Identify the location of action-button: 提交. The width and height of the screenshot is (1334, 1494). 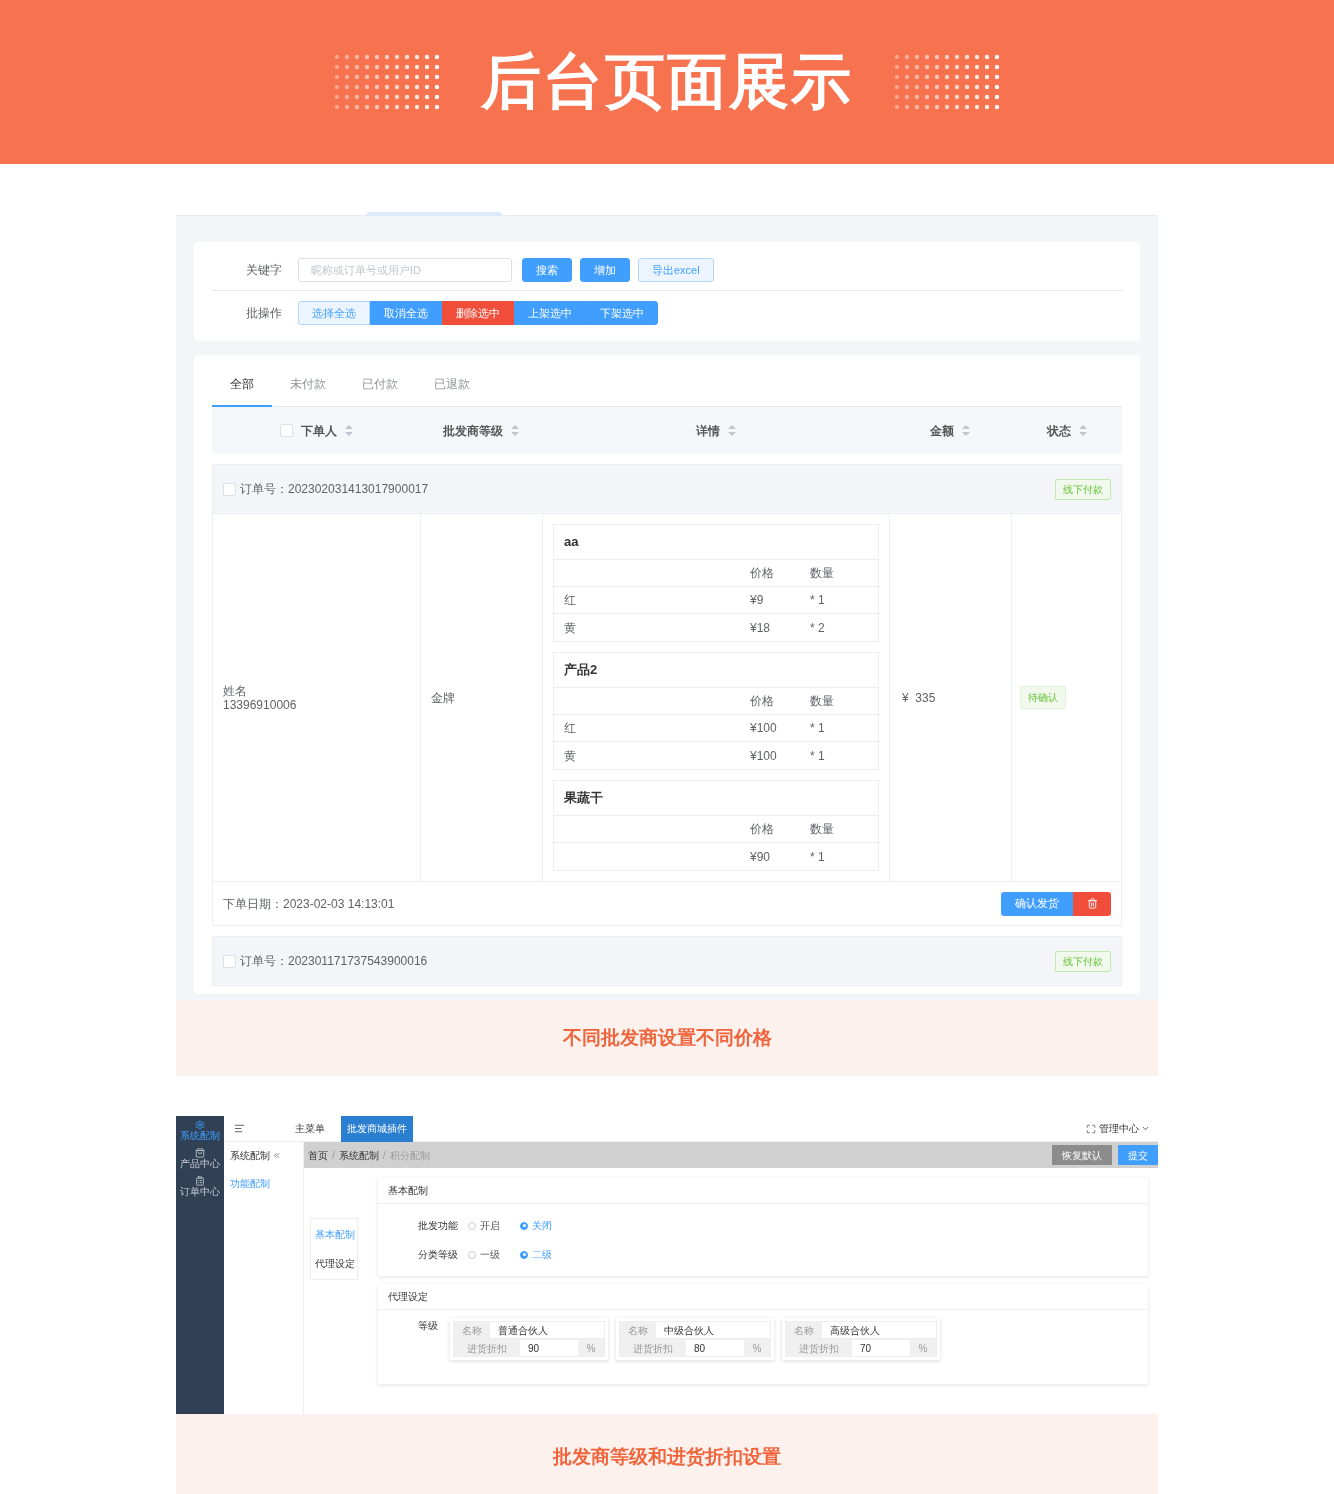
(1138, 1155).